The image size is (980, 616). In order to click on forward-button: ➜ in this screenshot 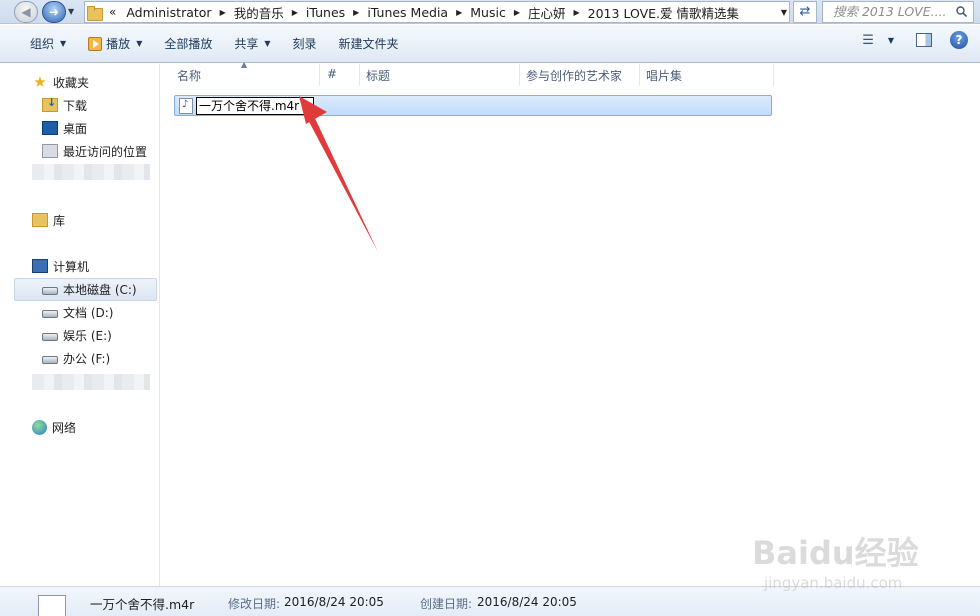, I will do `click(54, 12)`.